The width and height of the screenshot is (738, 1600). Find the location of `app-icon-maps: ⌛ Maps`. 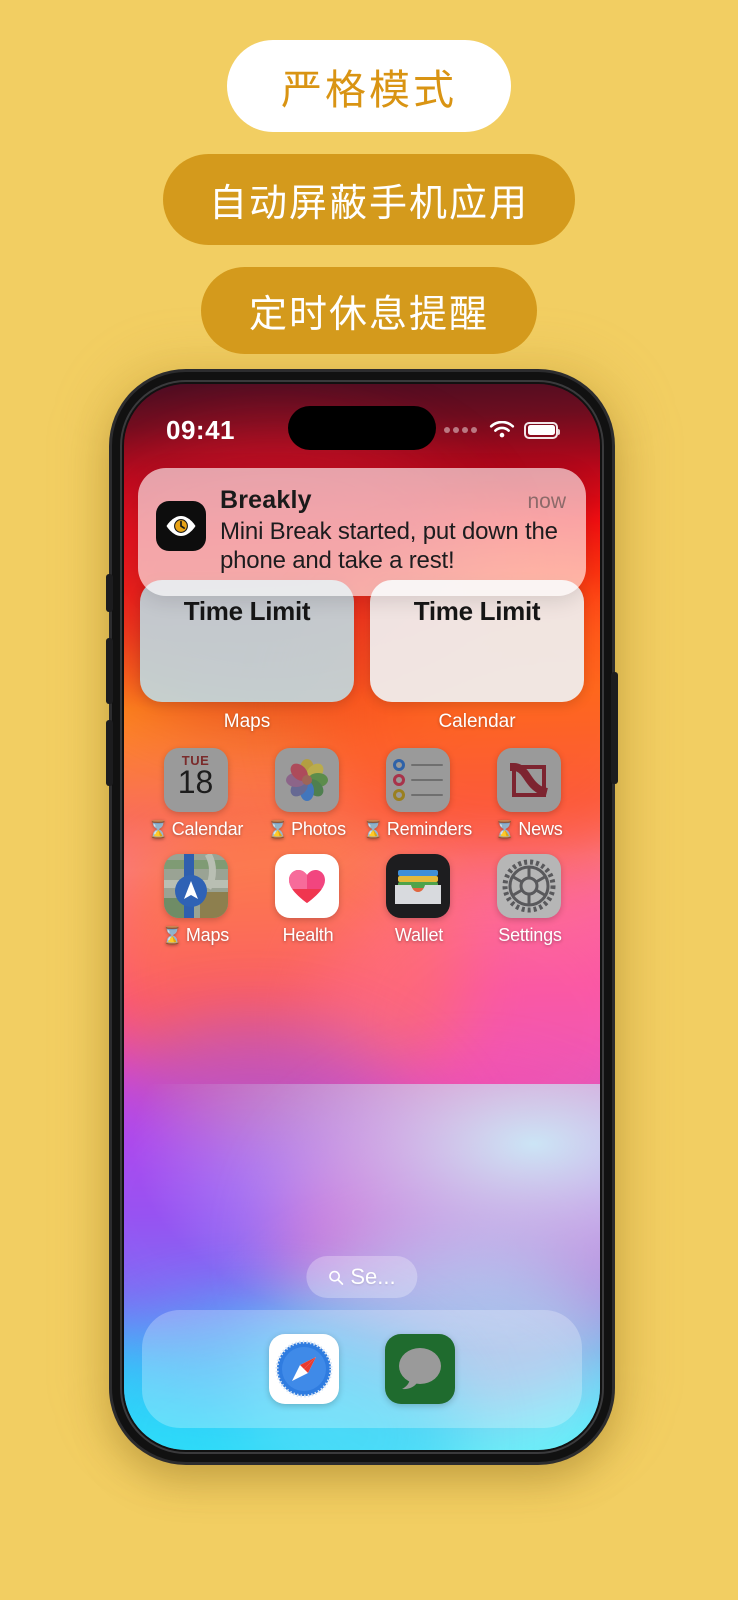

app-icon-maps: ⌛ Maps is located at coordinates (195, 900).